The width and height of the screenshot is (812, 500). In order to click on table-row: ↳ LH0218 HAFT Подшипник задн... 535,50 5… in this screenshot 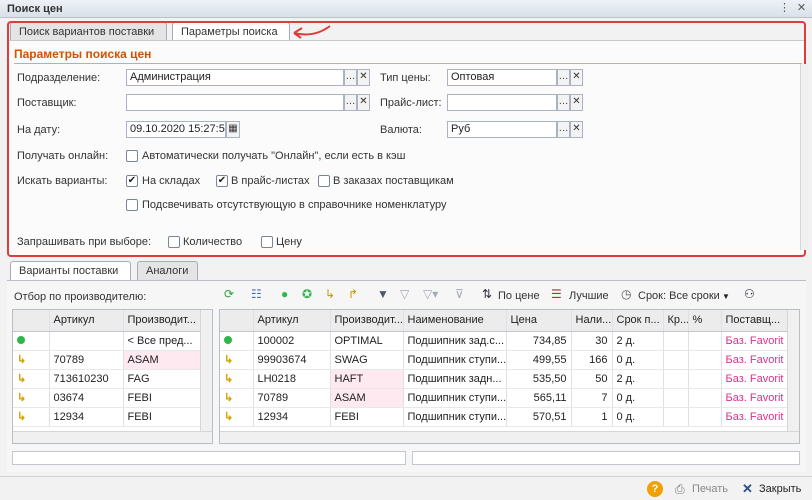, I will do `click(504, 379)`.